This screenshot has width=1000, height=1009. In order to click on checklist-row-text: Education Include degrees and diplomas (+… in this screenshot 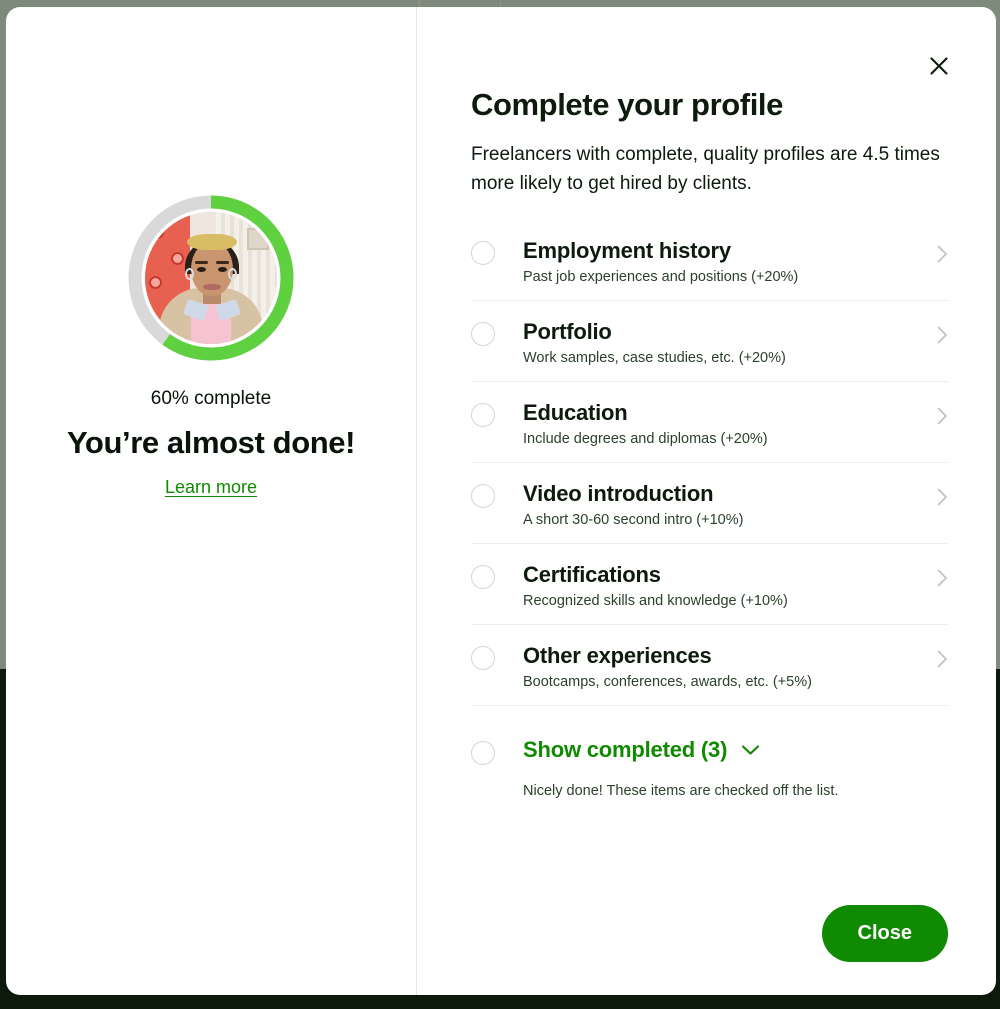, I will do `click(716, 423)`.